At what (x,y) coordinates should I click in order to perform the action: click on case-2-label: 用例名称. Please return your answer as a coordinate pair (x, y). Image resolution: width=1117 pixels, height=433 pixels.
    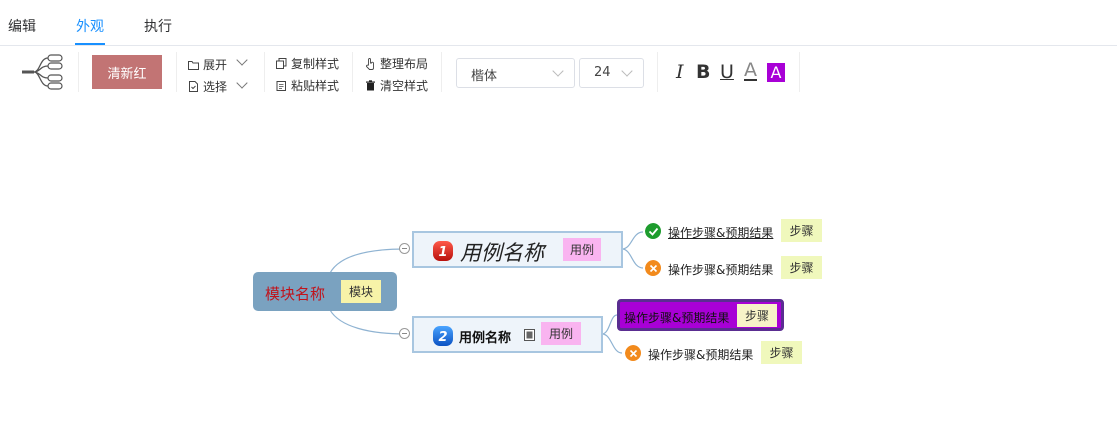
    Looking at the image, I should click on (485, 338).